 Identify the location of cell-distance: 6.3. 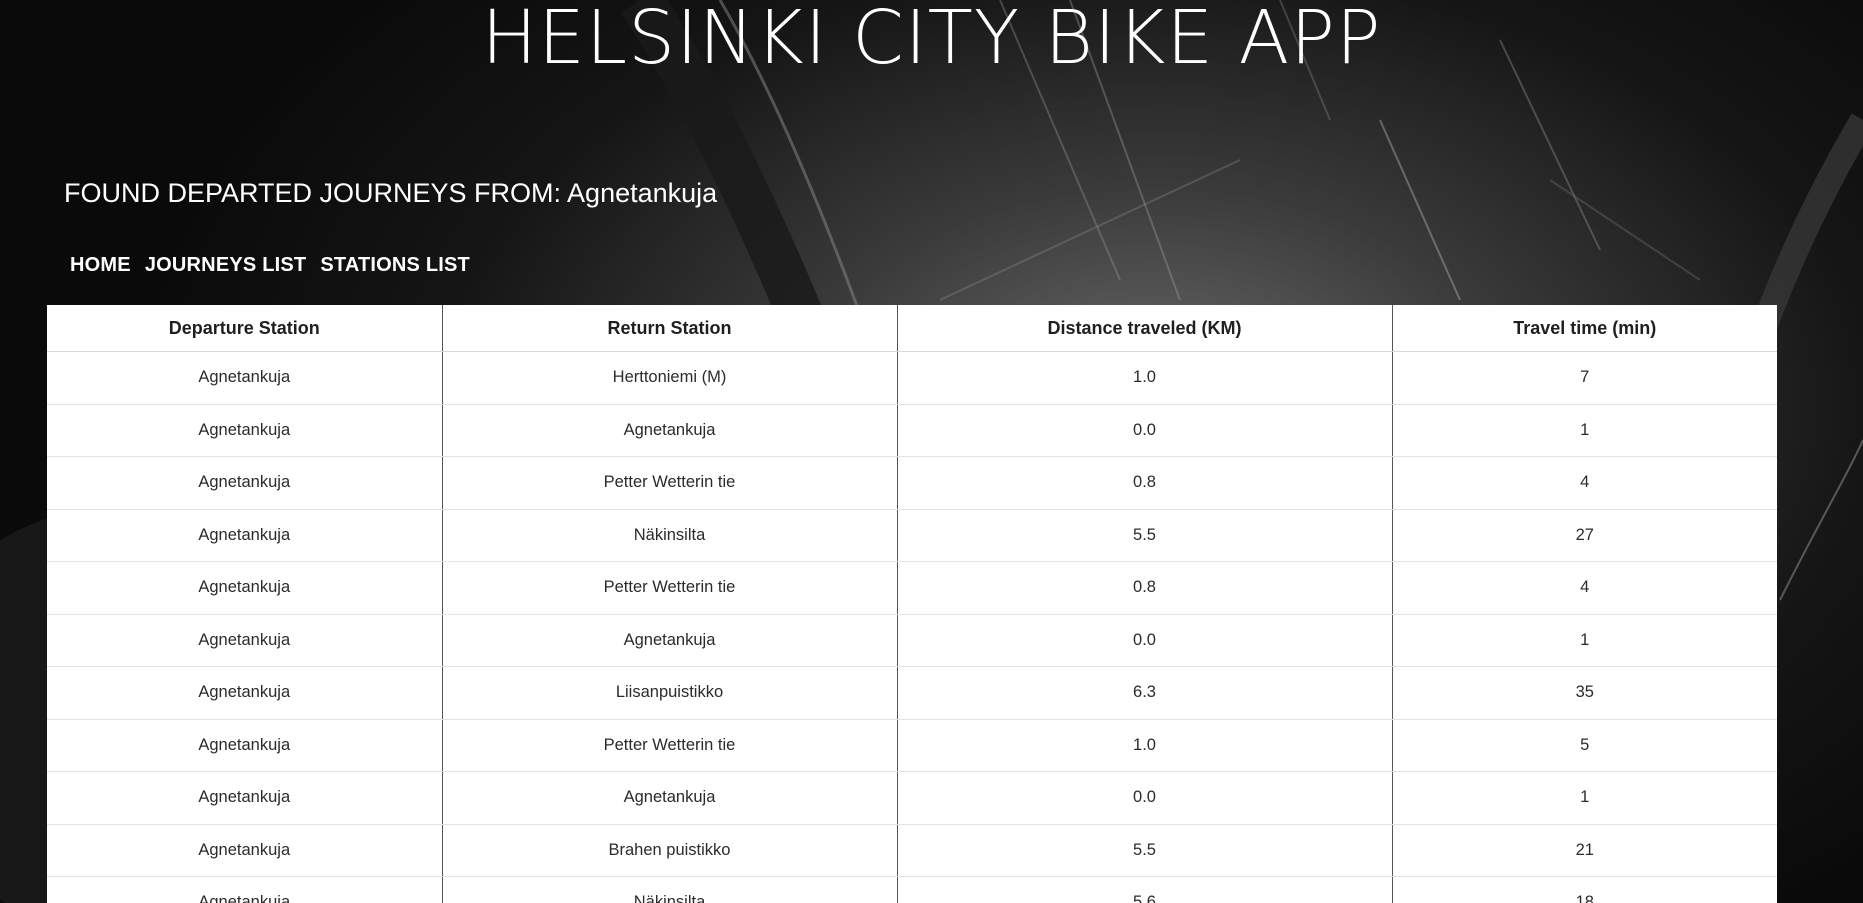
(1145, 693).